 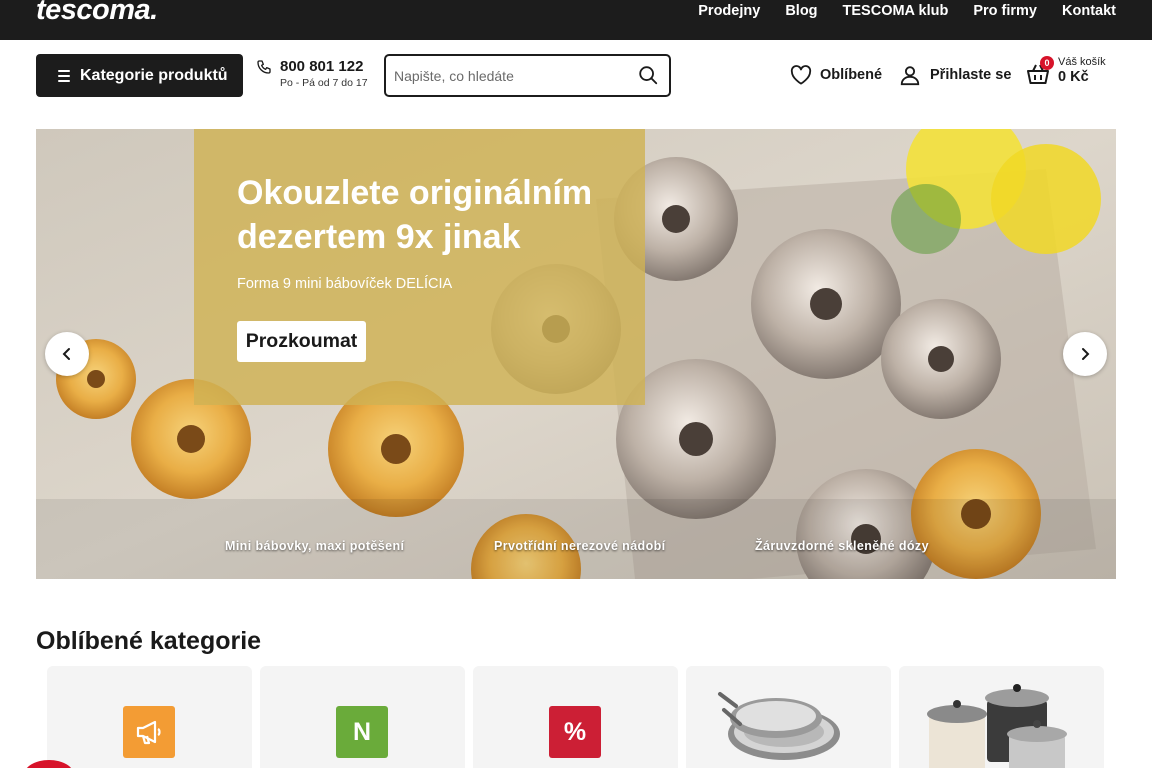 I want to click on category-card-novinky-promo, so click(x=149, y=717).